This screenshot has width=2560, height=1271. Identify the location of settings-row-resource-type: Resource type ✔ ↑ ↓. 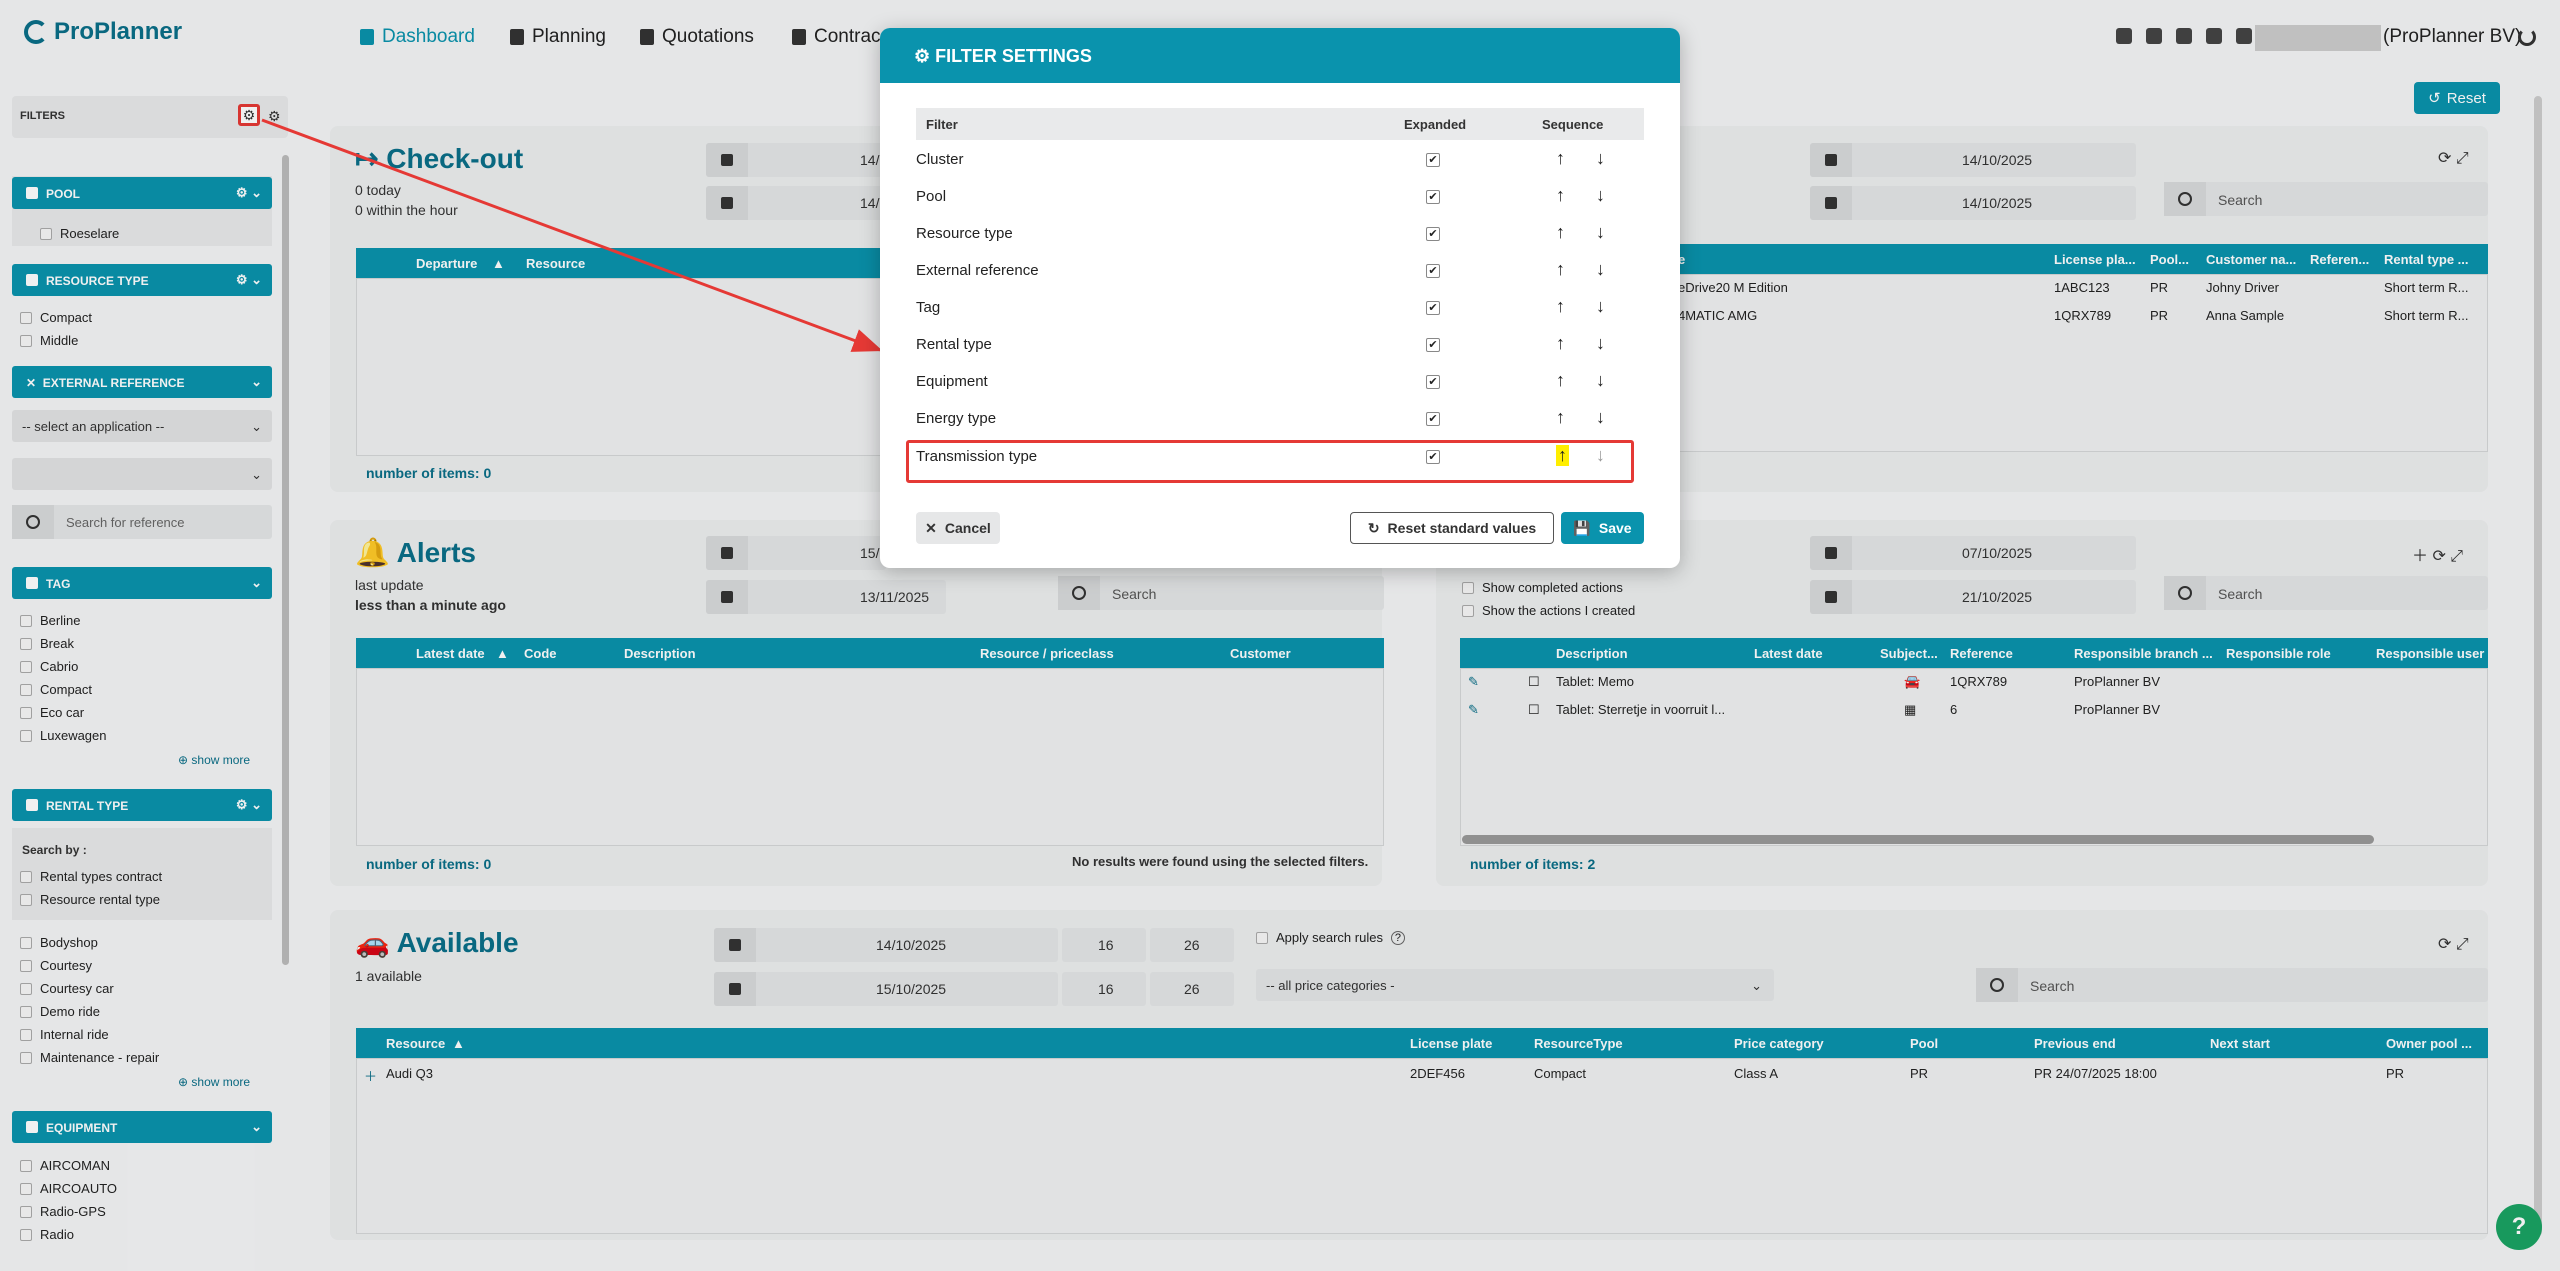
(1260, 232).